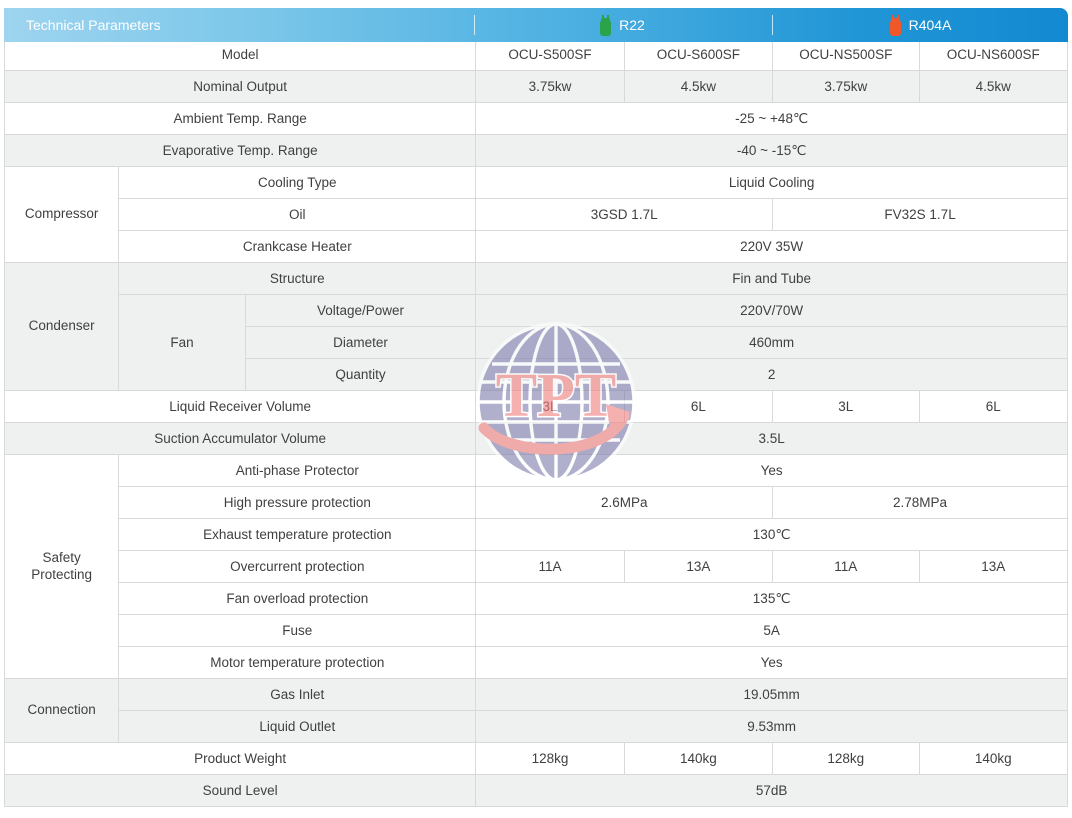 The width and height of the screenshot is (1072, 818). I want to click on table-row-liquid-receiver: Liquid Receiver Volume 3L 6L 3L 6L, so click(536, 406).